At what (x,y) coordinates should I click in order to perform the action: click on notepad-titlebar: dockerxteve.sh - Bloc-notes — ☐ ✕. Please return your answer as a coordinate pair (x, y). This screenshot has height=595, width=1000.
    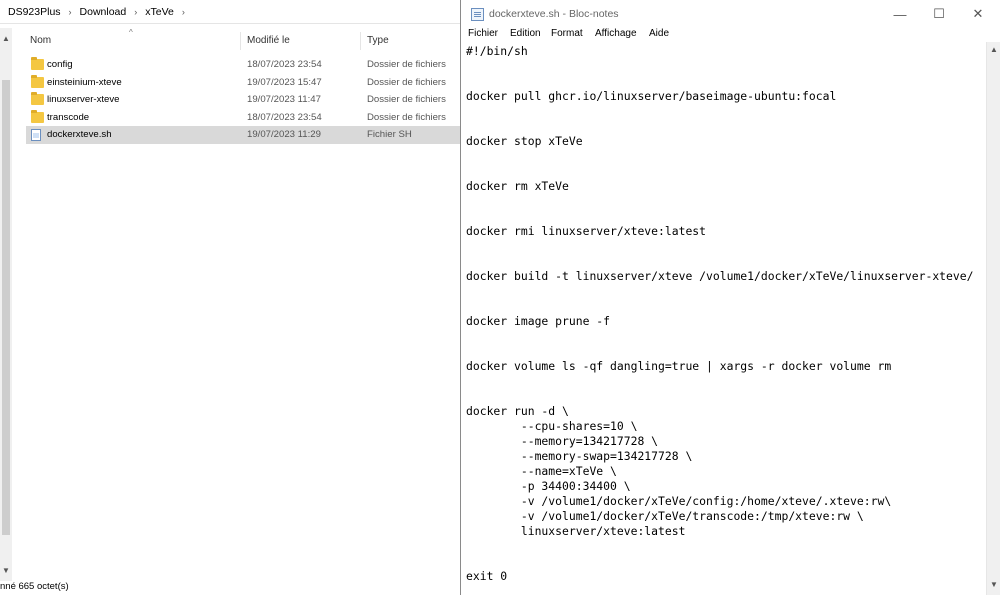
    Looking at the image, I should click on (730, 14).